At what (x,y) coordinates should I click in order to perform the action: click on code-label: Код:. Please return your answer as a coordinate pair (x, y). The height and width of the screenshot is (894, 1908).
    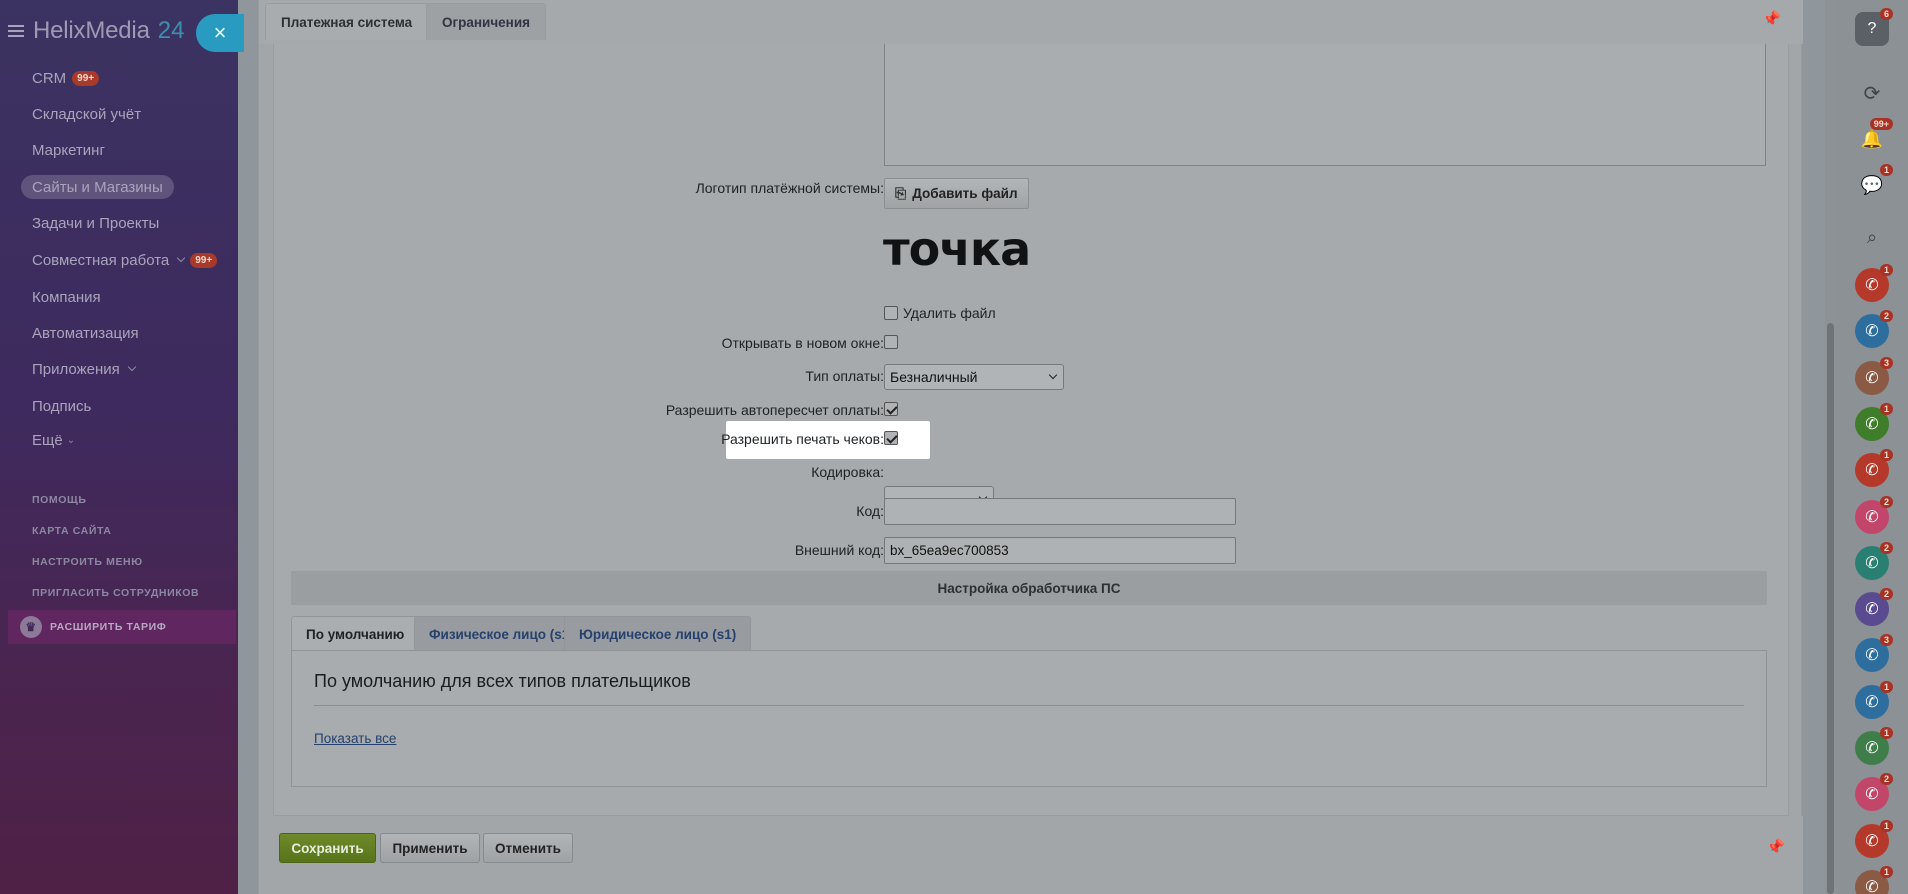
    Looking at the image, I should click on (870, 511).